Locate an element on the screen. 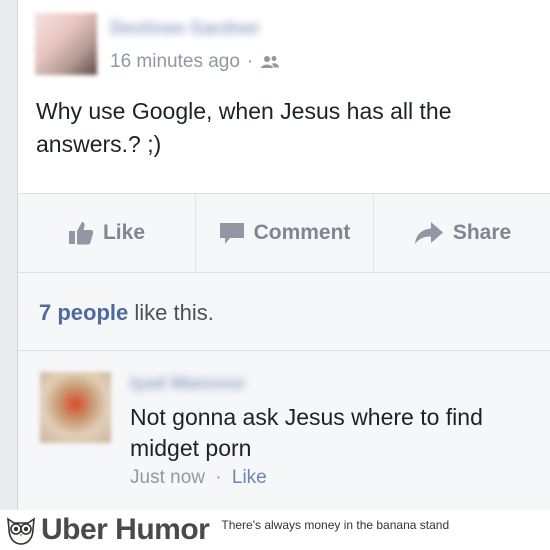  comment-icon is located at coordinates (231, 233).